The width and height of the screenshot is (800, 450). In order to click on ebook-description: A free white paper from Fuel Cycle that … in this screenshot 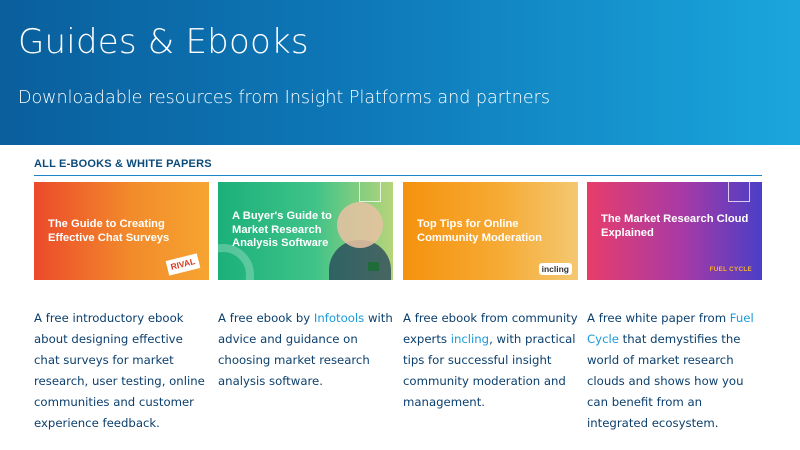, I will do `click(674, 371)`.